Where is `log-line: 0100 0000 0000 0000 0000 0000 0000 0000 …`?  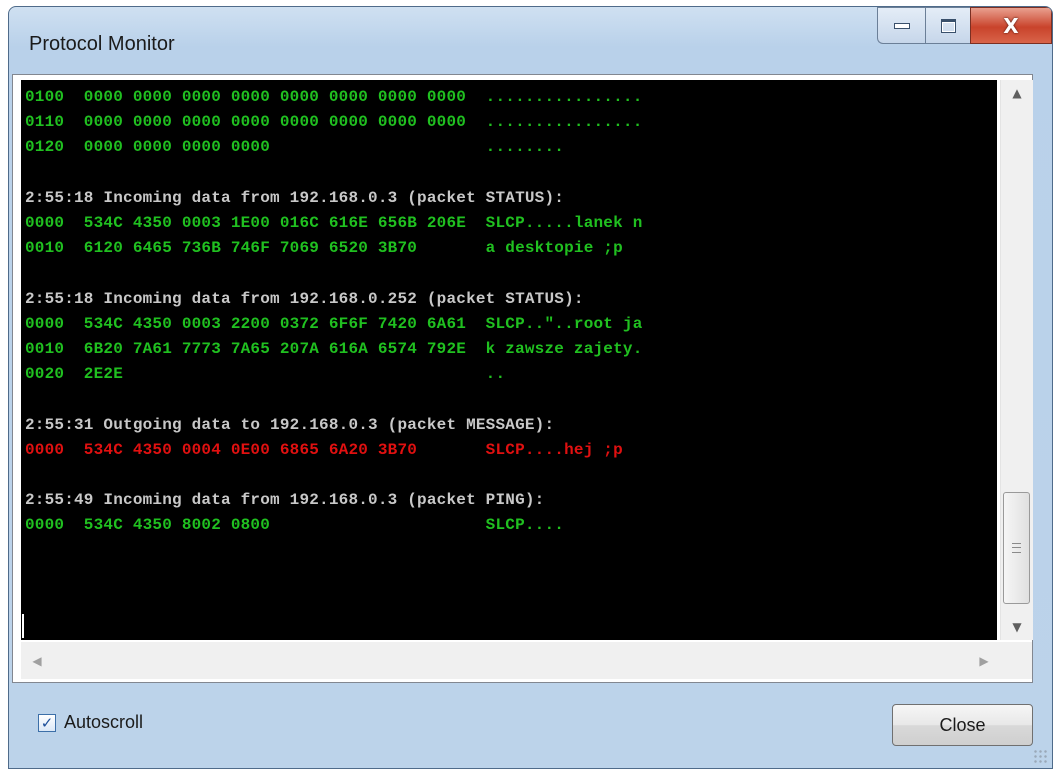 log-line: 0100 0000 0000 0000 0000 0000 0000 0000 … is located at coordinates (334, 97).